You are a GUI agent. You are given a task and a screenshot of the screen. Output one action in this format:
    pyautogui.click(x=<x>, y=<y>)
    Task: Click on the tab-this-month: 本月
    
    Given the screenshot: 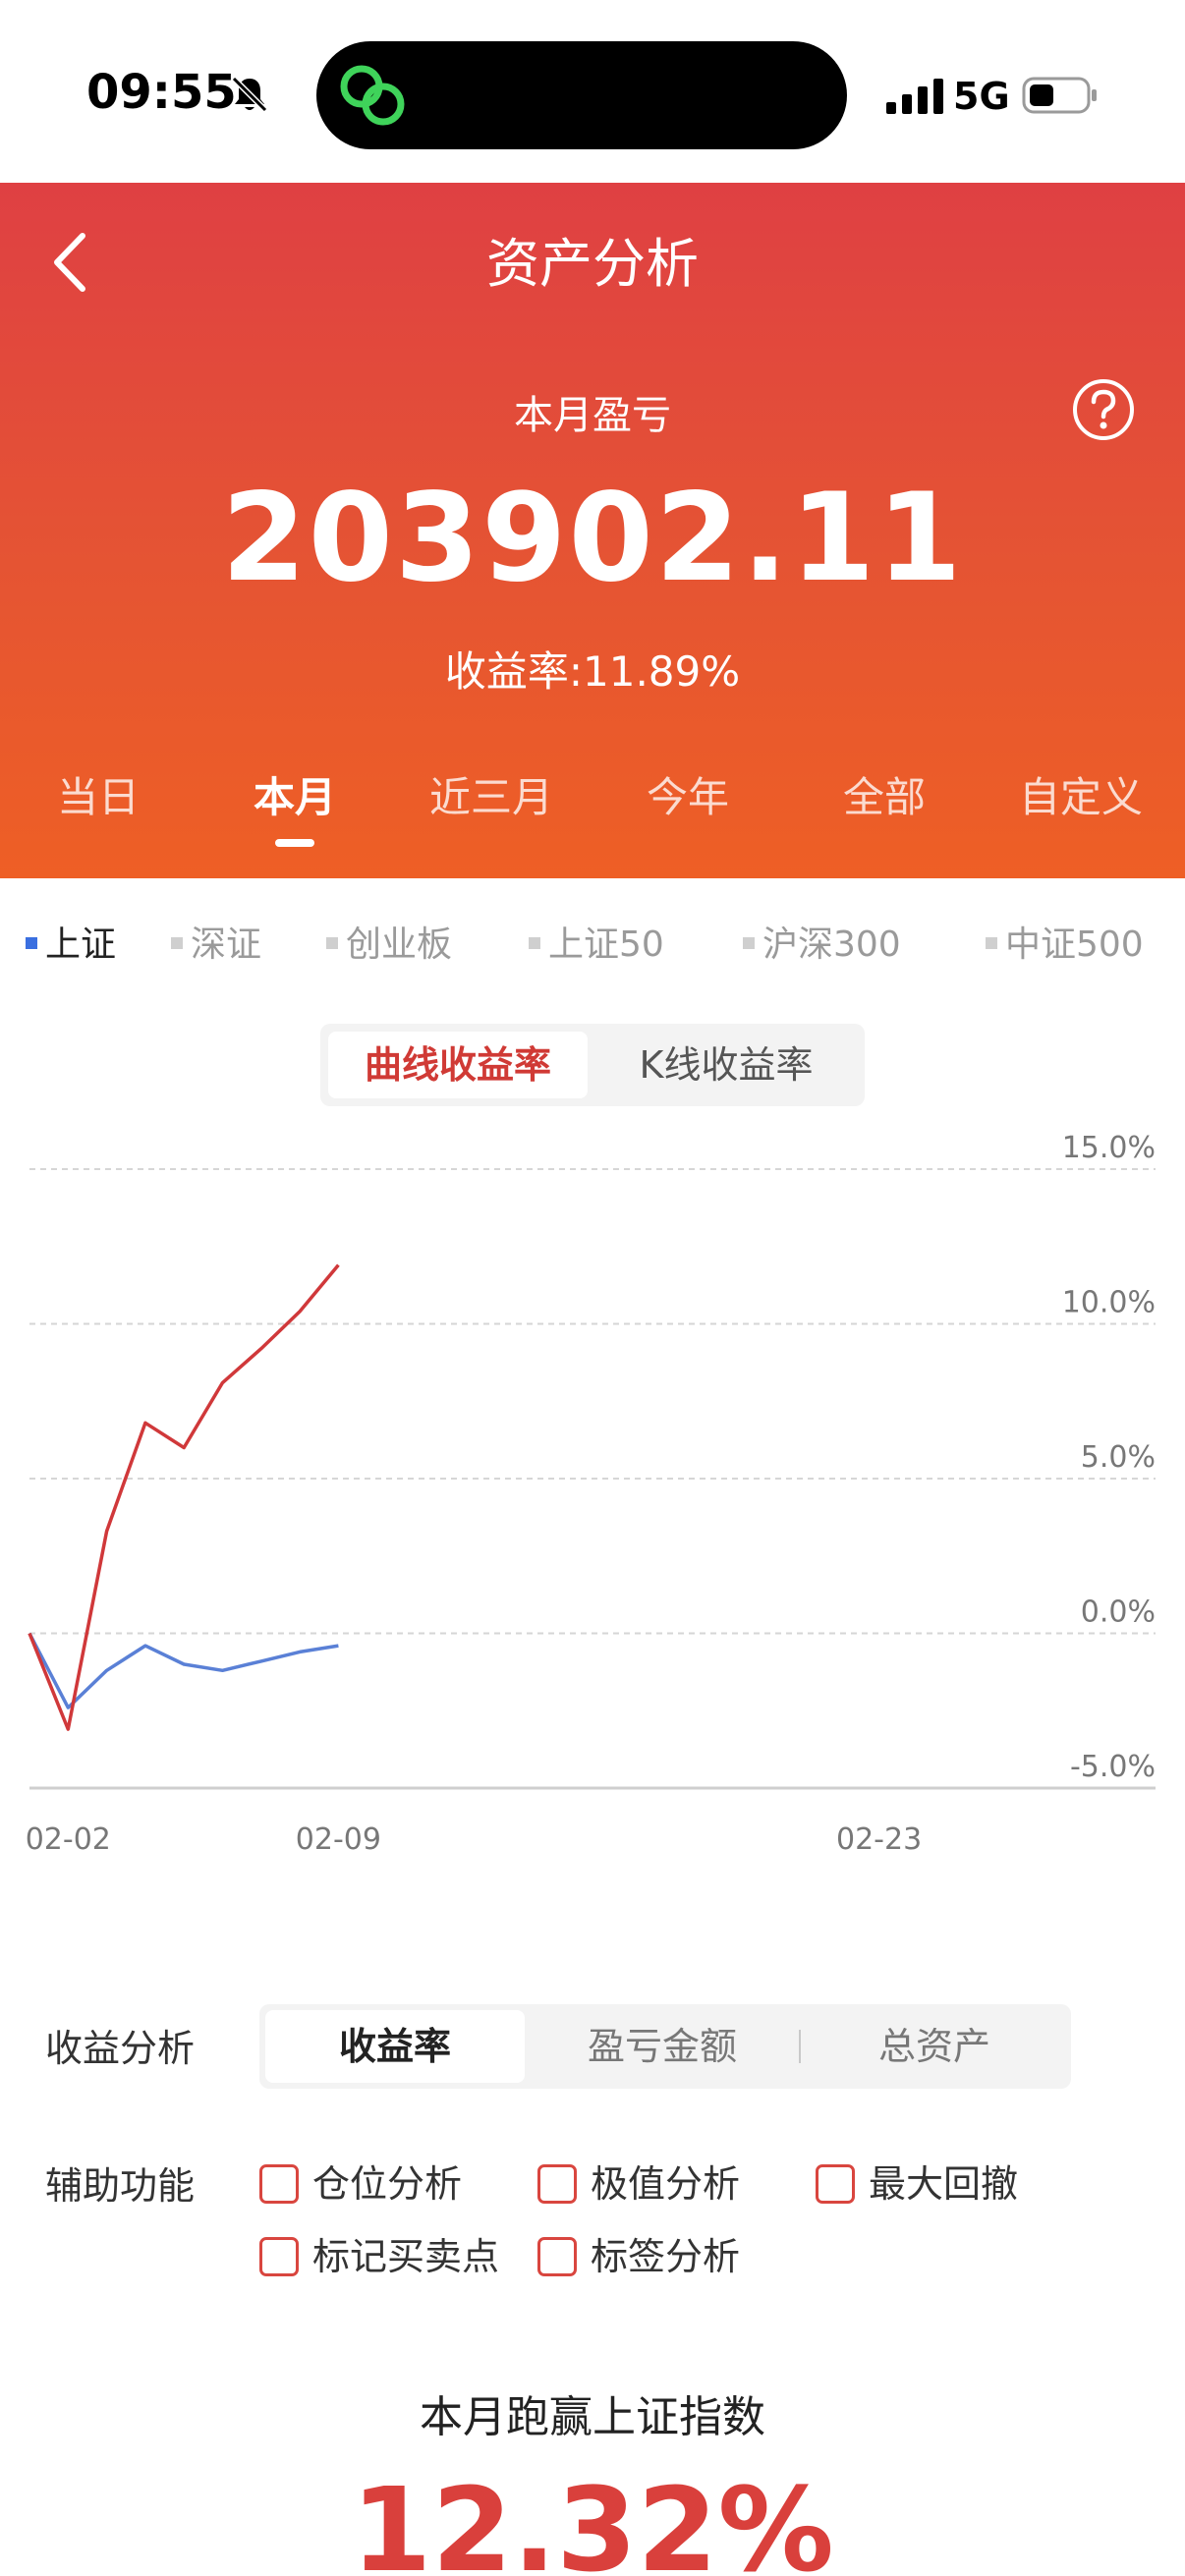 What is the action you would take?
    pyautogui.click(x=294, y=794)
    